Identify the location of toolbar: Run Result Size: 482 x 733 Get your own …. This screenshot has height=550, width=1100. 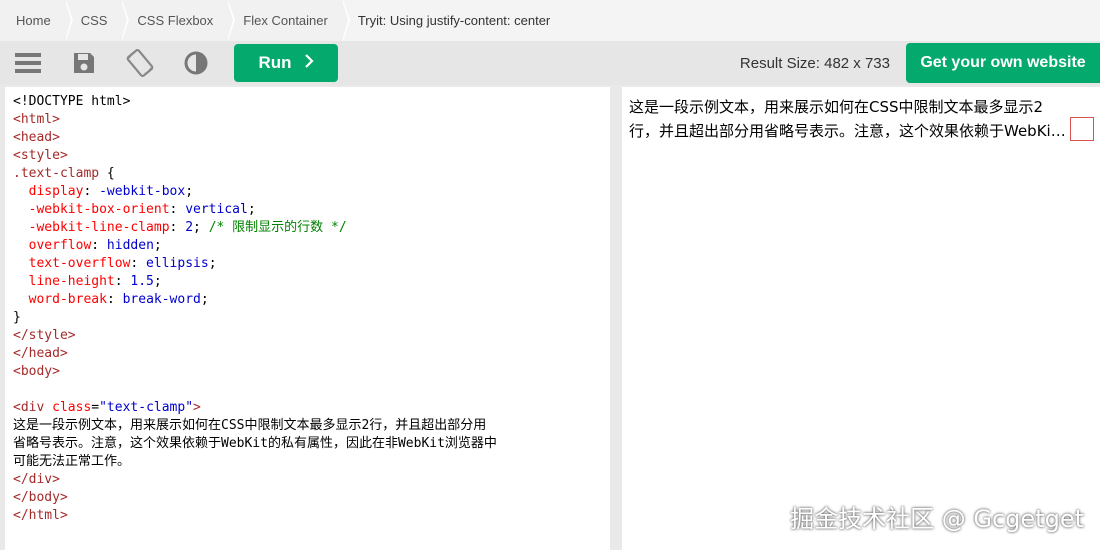
(550, 63).